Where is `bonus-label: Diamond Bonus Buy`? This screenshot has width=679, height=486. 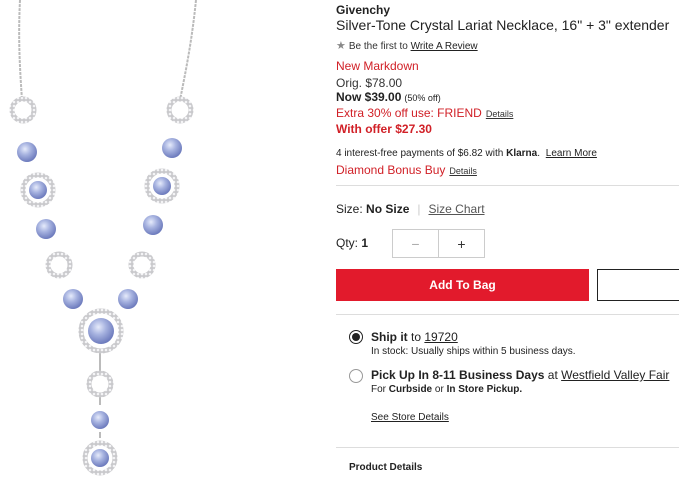 bonus-label: Diamond Bonus Buy is located at coordinates (390, 170).